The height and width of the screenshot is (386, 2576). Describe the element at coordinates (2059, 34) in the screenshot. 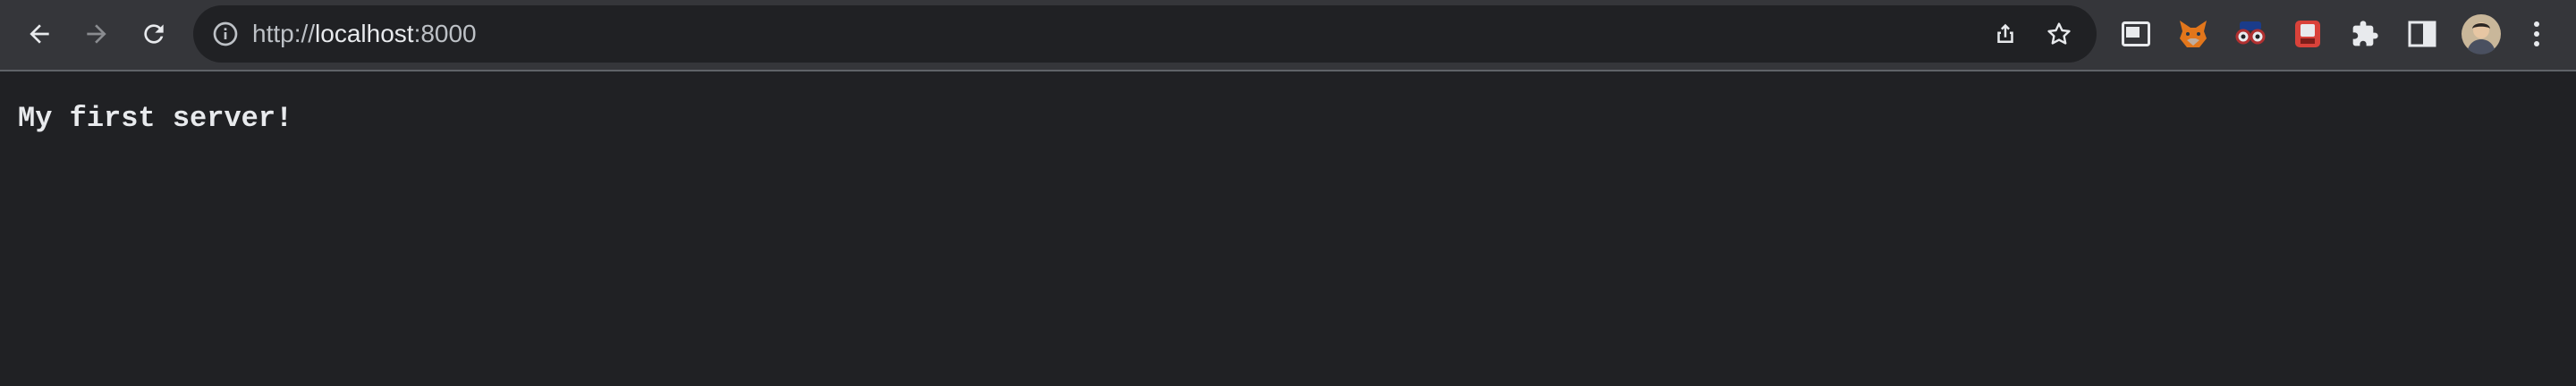

I see `star-icon` at that location.